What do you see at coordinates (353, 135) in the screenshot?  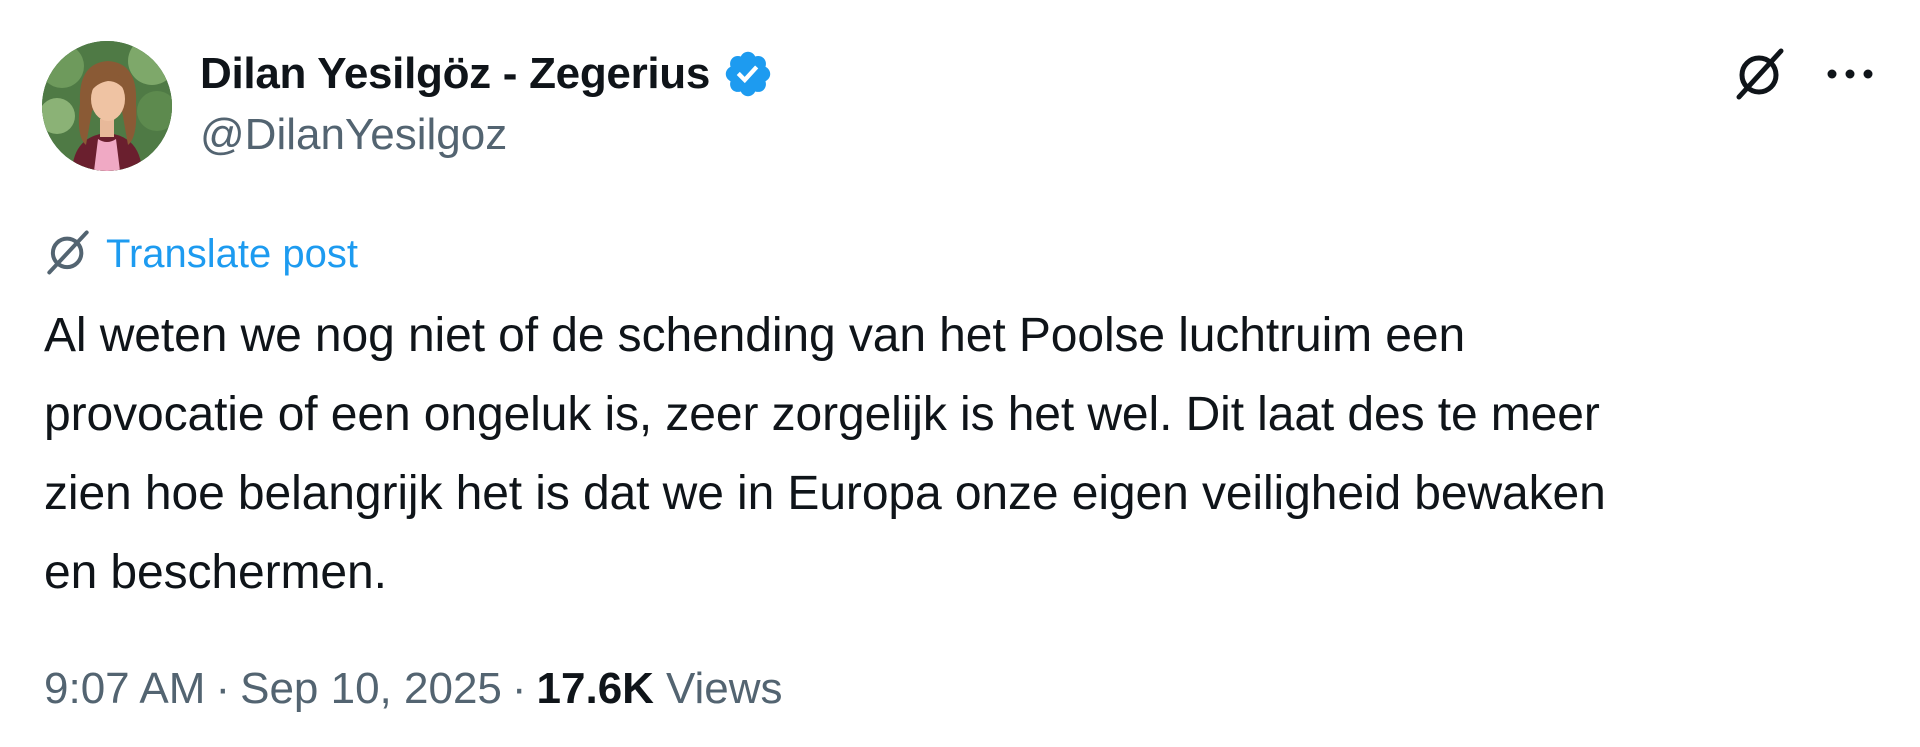 I see `author-handle: @DilanYesilgoz` at bounding box center [353, 135].